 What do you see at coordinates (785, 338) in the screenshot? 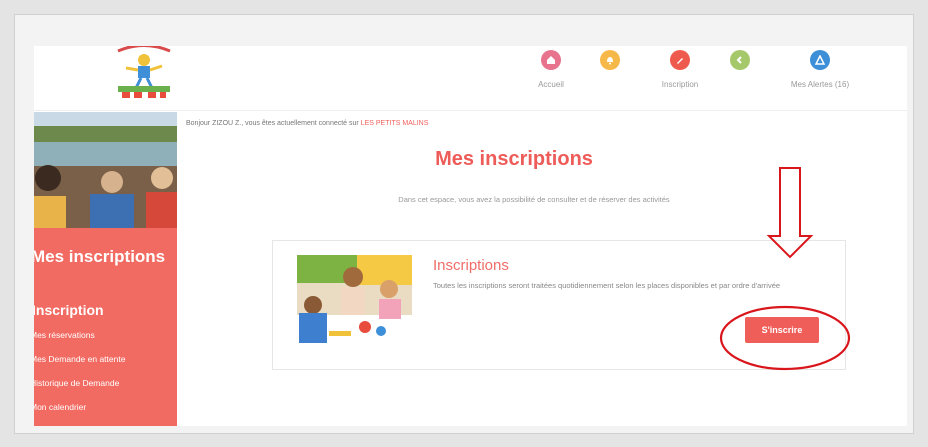
I see `highlight-circle-annotation` at bounding box center [785, 338].